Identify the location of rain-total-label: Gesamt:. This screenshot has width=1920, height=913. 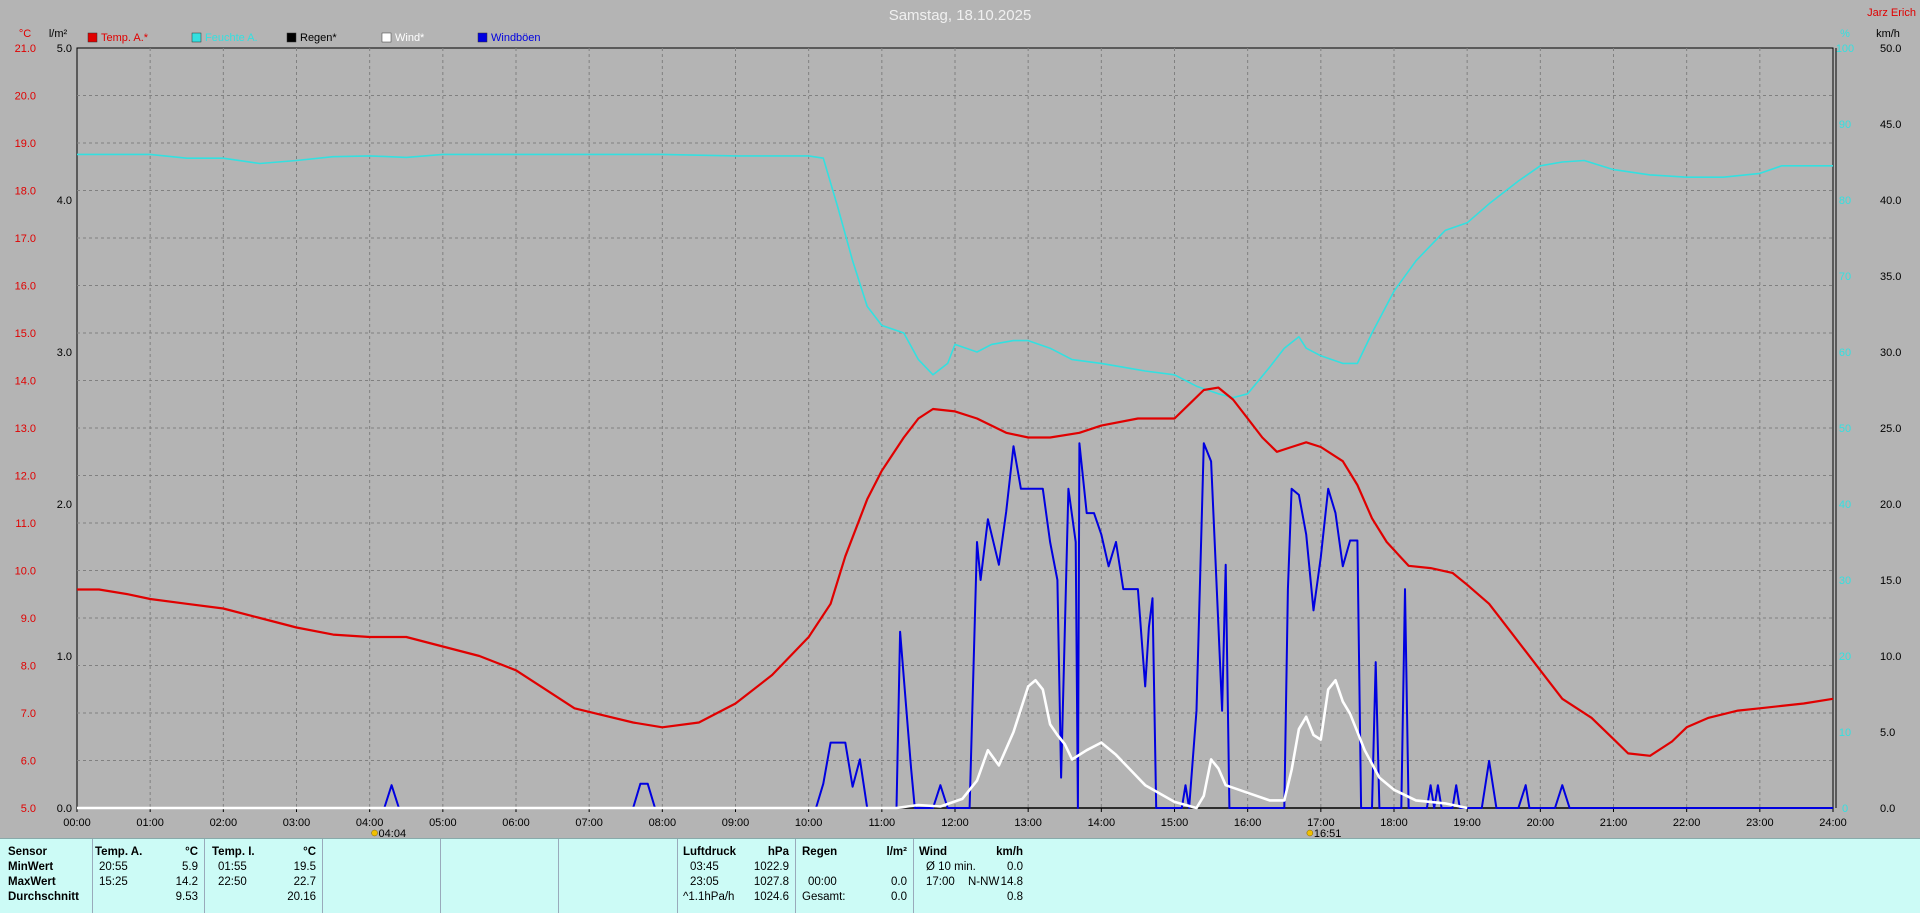
(824, 897).